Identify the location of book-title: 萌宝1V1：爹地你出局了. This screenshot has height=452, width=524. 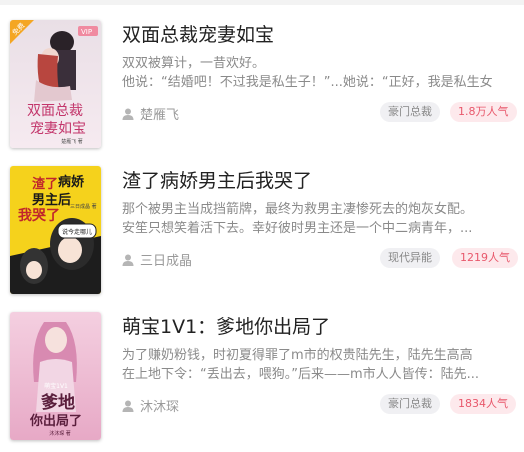
(226, 325).